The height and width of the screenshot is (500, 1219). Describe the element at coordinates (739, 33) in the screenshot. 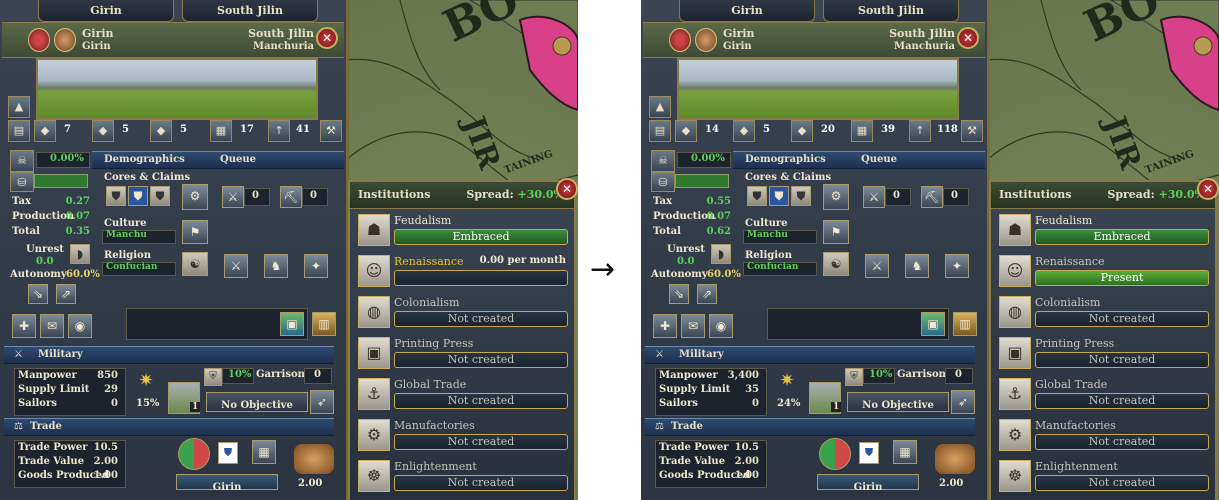

I see `province-name: Girin` at that location.